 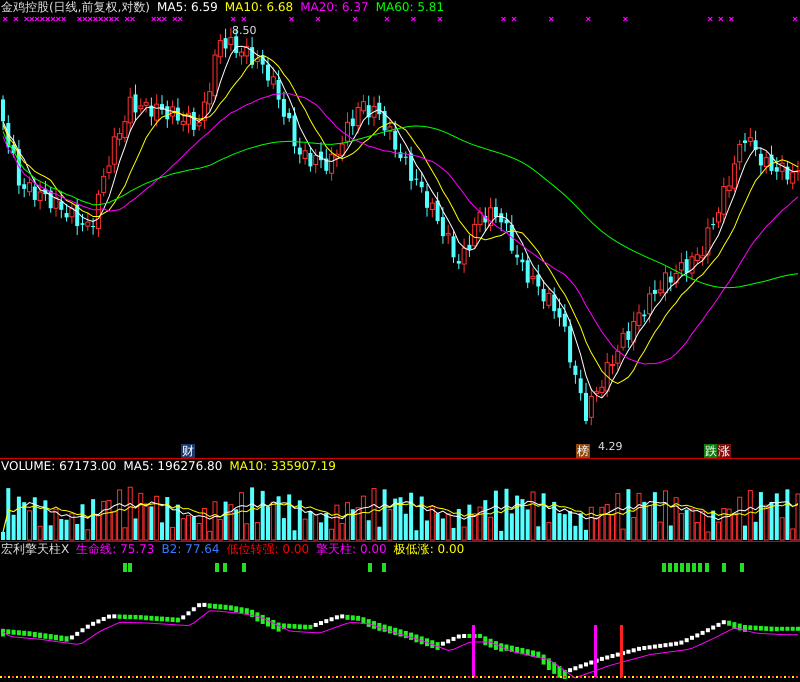 I want to click on indicator-value: MA10: 335907.19, so click(x=282, y=466).